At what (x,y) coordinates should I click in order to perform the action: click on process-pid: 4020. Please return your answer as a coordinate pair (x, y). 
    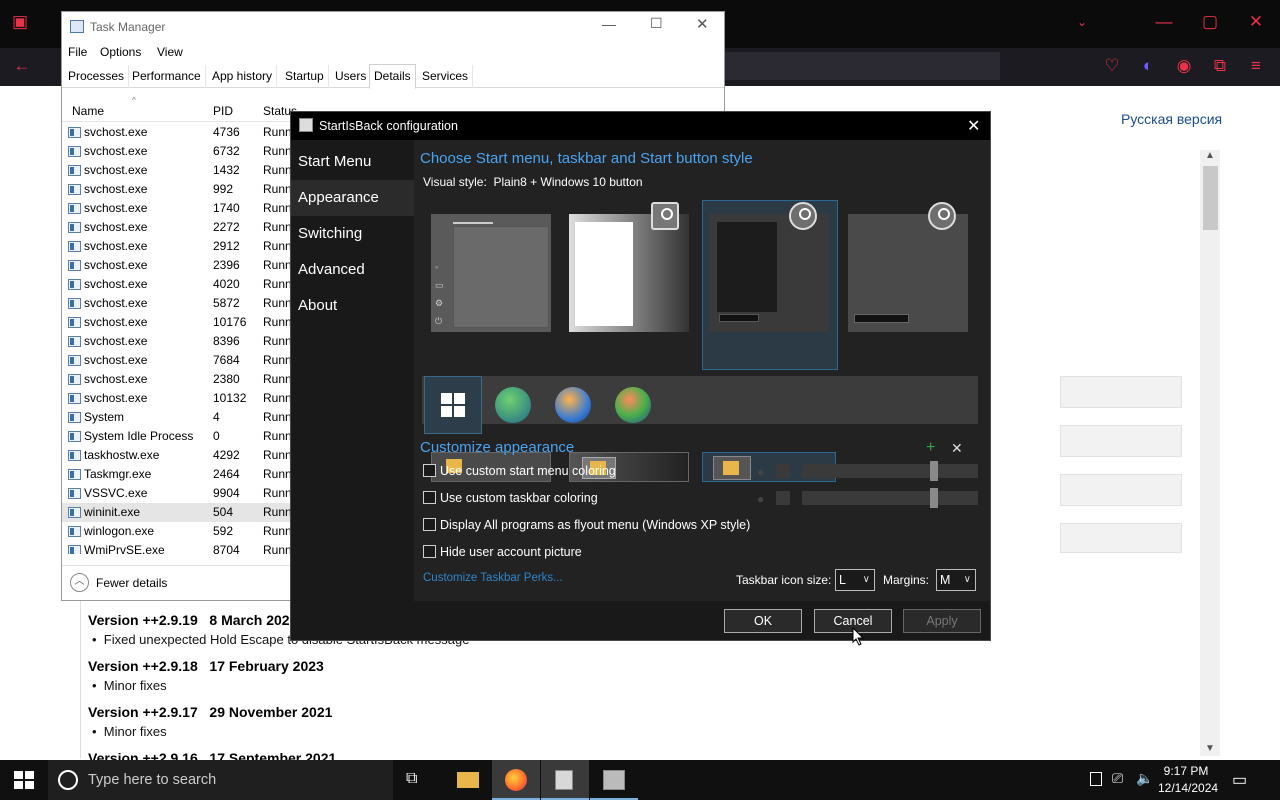
    Looking at the image, I should click on (226, 284).